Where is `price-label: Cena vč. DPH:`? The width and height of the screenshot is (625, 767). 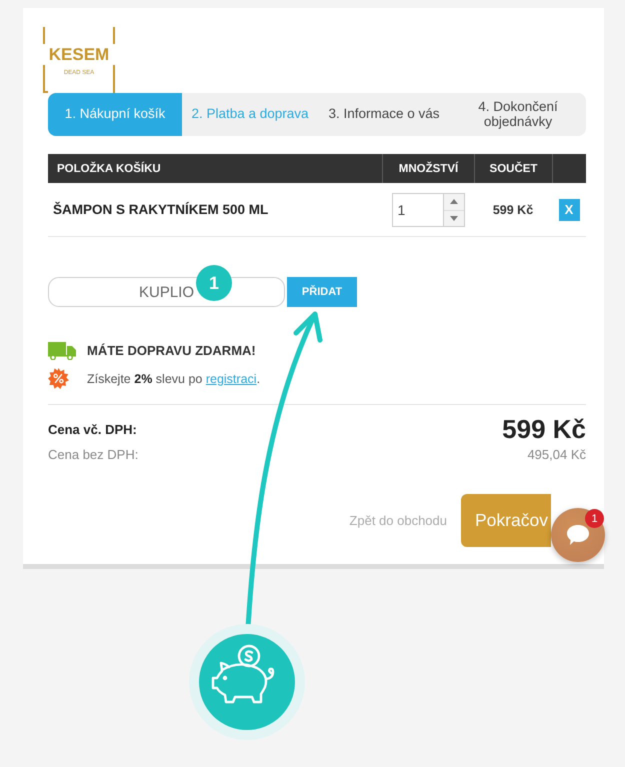
price-label: Cena vč. DPH: is located at coordinates (92, 429).